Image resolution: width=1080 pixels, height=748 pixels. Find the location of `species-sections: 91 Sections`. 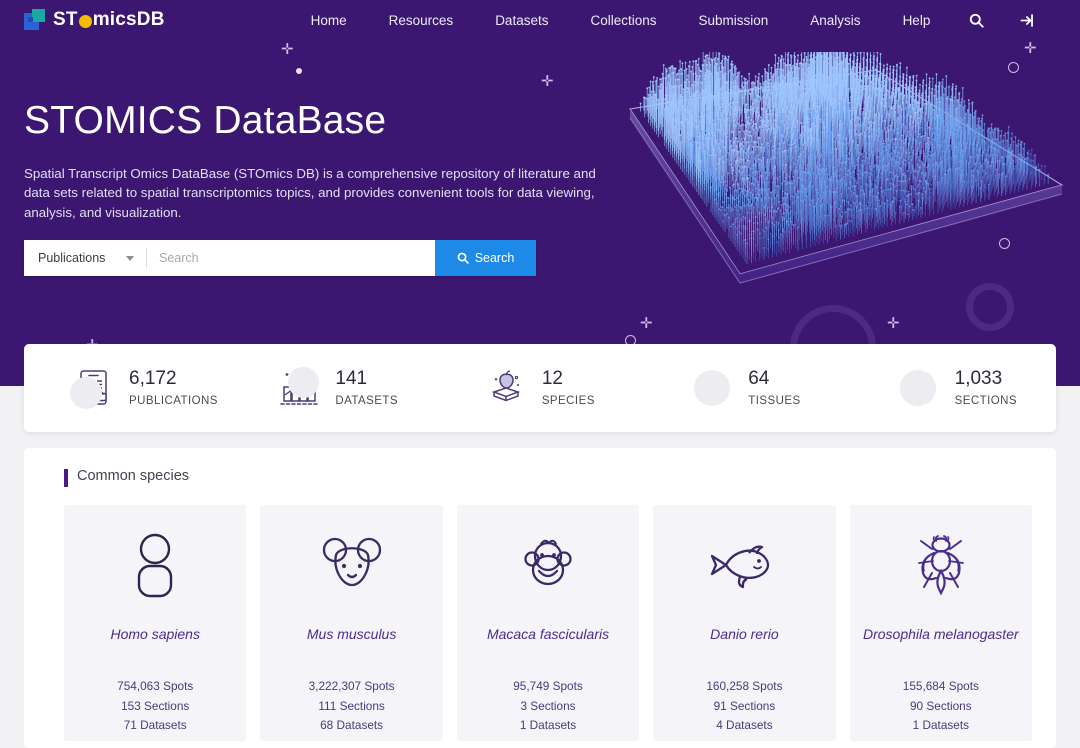

species-sections: 91 Sections is located at coordinates (744, 707).